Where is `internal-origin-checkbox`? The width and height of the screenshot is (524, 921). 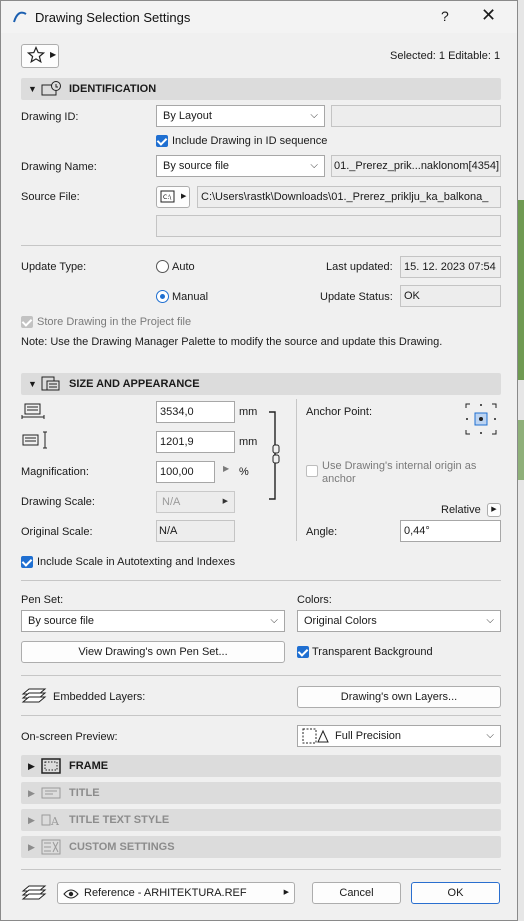
internal-origin-checkbox is located at coordinates (312, 471).